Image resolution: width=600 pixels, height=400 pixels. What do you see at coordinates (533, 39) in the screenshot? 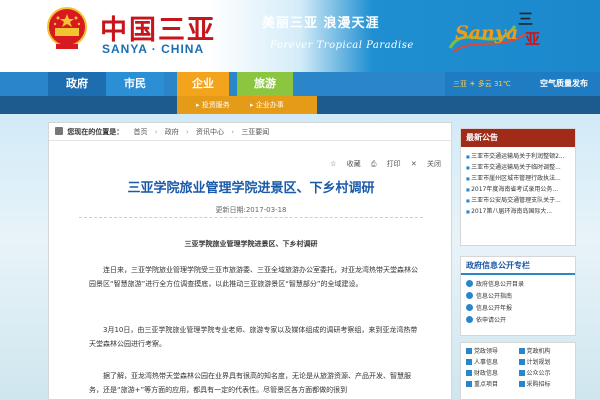
I see `brand-char-bottom: 亚` at bounding box center [533, 39].